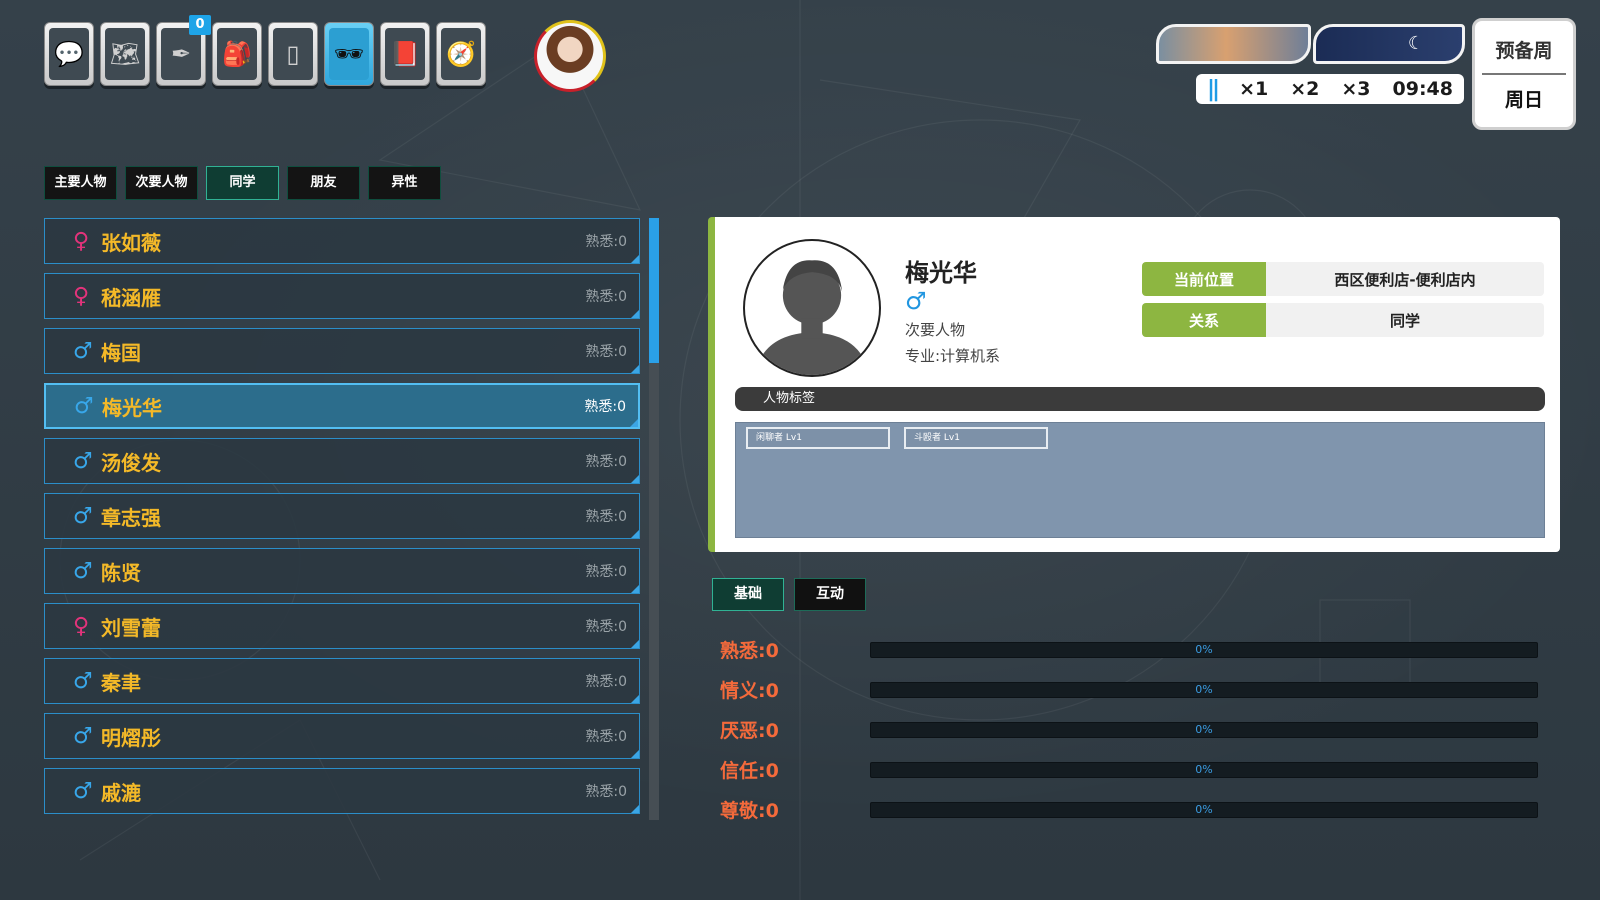 The width and height of the screenshot is (1600, 900). I want to click on stat-row: 熟悉:0 0%, so click(1130, 654).